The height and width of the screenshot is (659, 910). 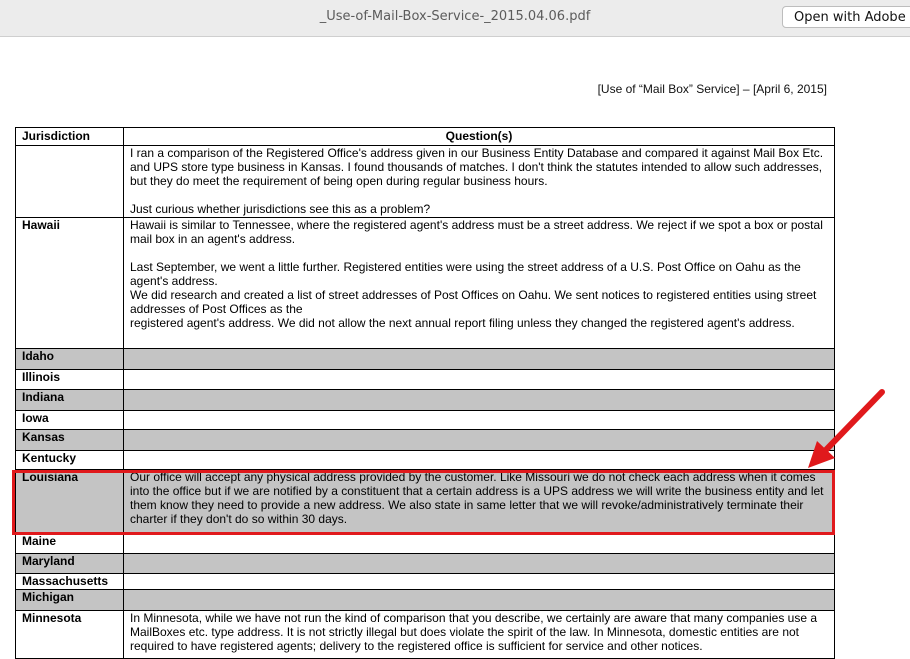 I want to click on table-row: Massachusetts, so click(x=425, y=581).